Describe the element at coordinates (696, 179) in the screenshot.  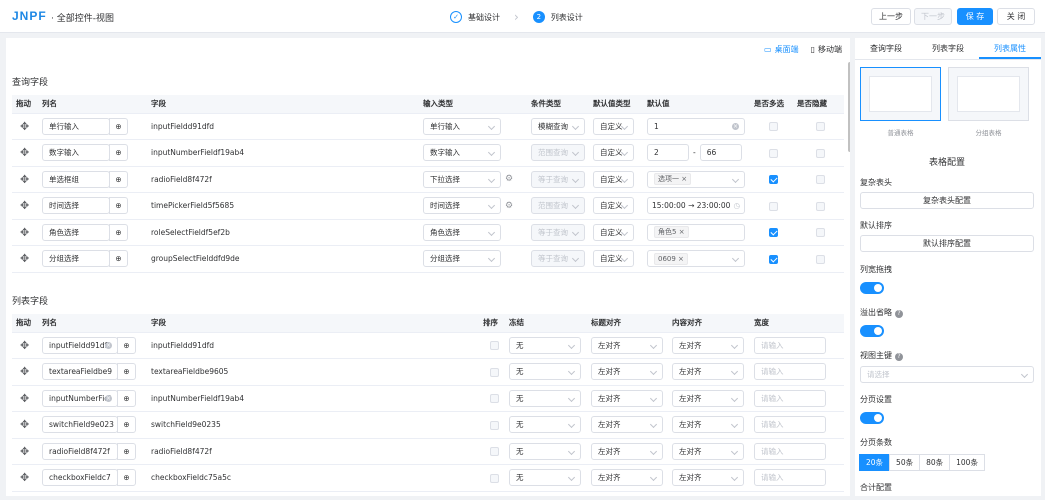
I see `default-value-select: 选项一 ×` at that location.